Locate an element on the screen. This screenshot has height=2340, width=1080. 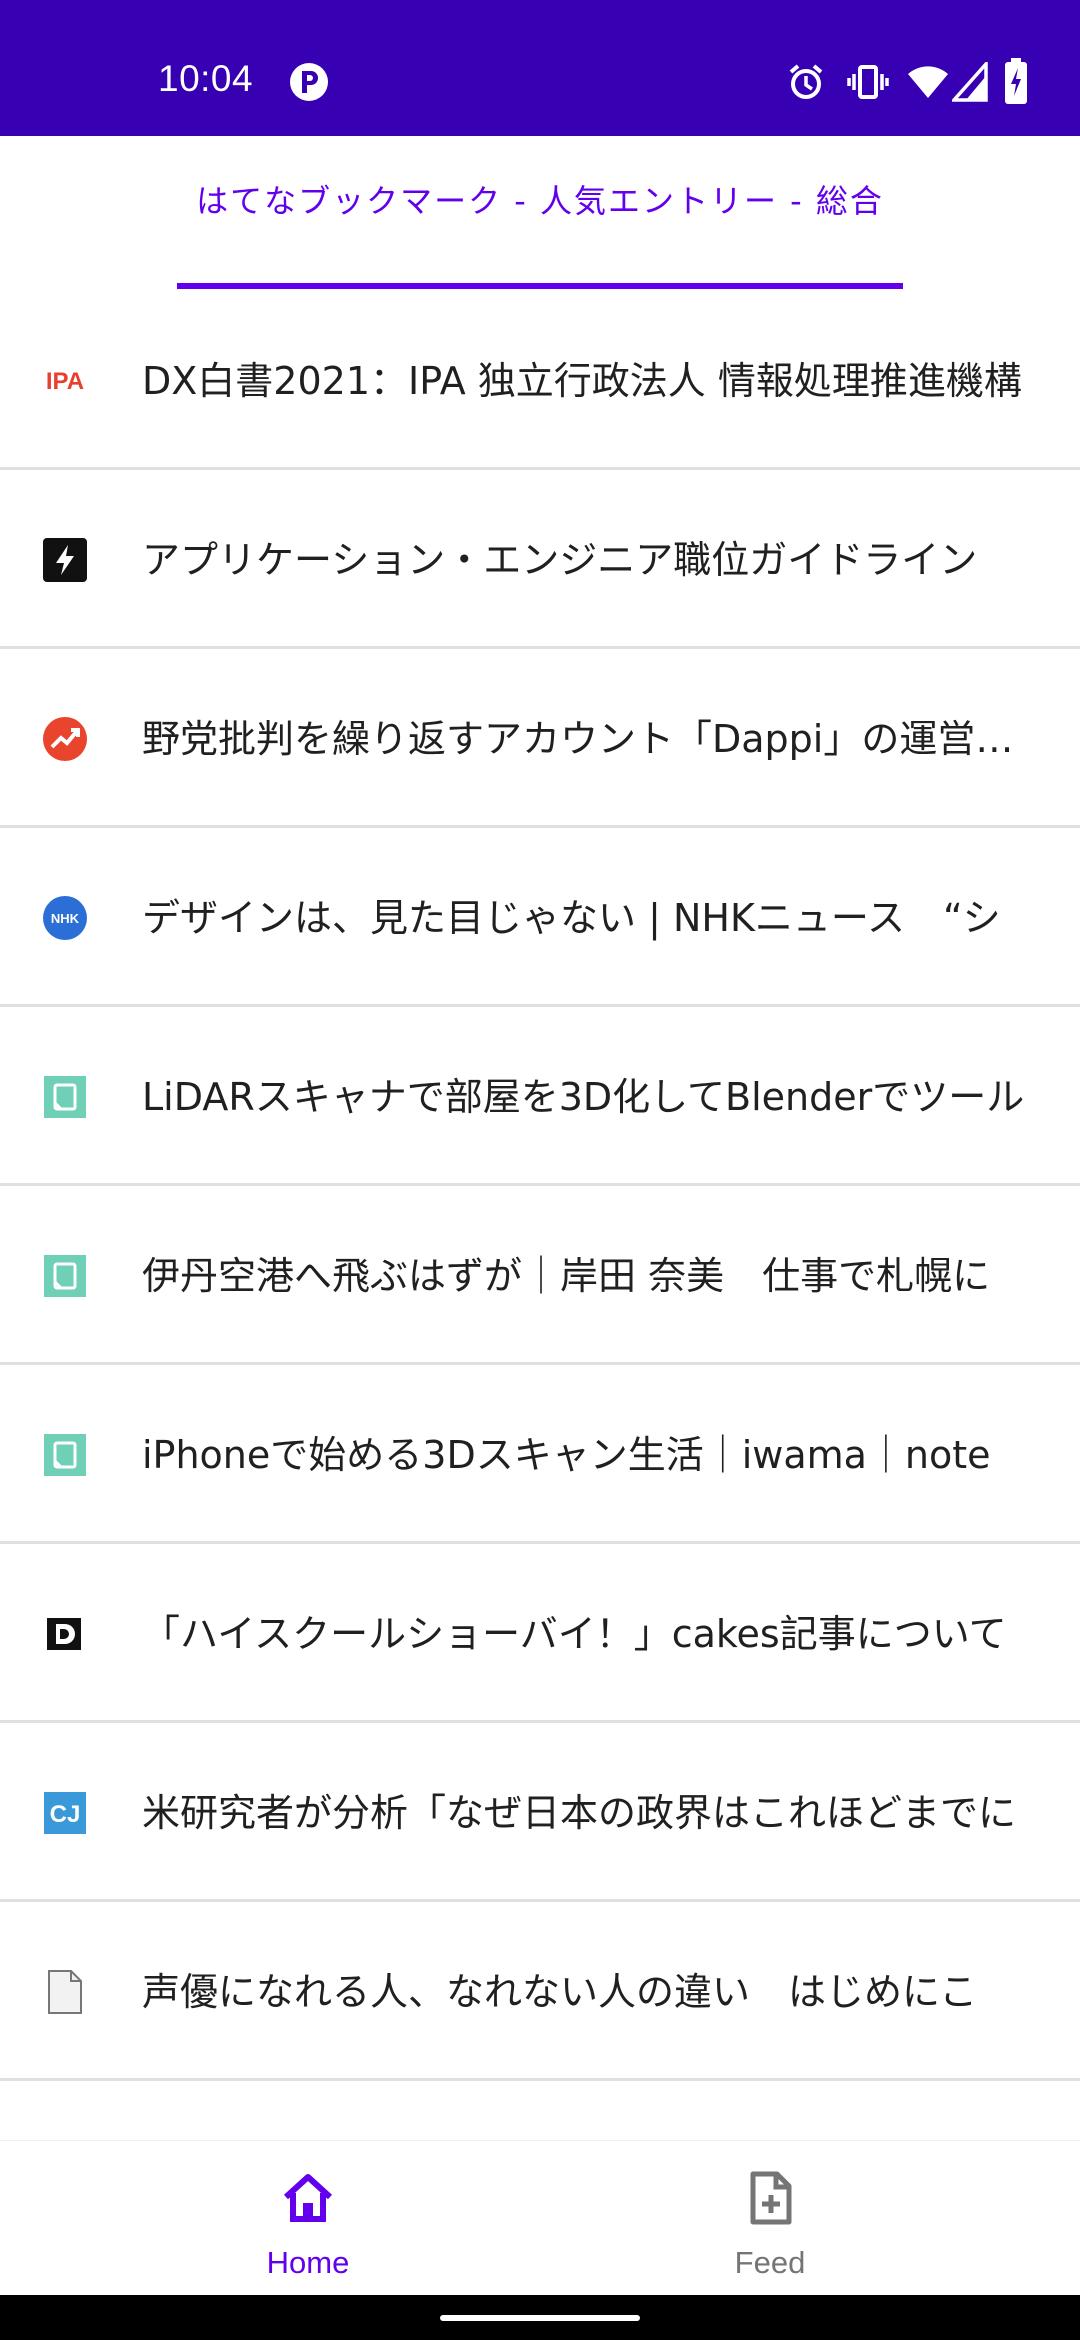
list-item: 「ハイスクールショーバイ！」cakes記事について is located at coordinates (540, 1633).